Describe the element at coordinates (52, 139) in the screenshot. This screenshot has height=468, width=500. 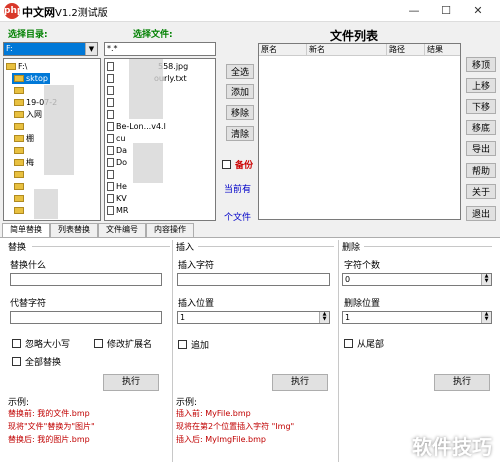
I see `directory-tree: F:\ sktop 19-07-2 入网 棚 梅` at that location.